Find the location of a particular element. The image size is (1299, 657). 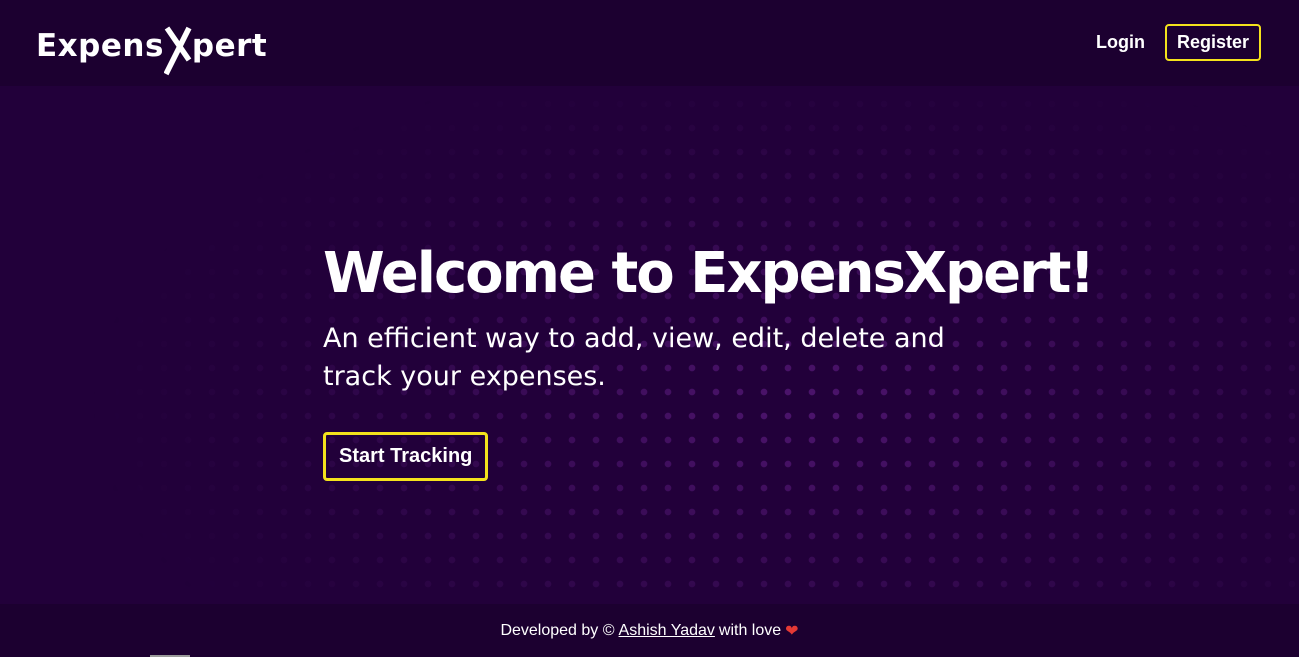

logo-text-prefix: Expens is located at coordinates (100, 46).